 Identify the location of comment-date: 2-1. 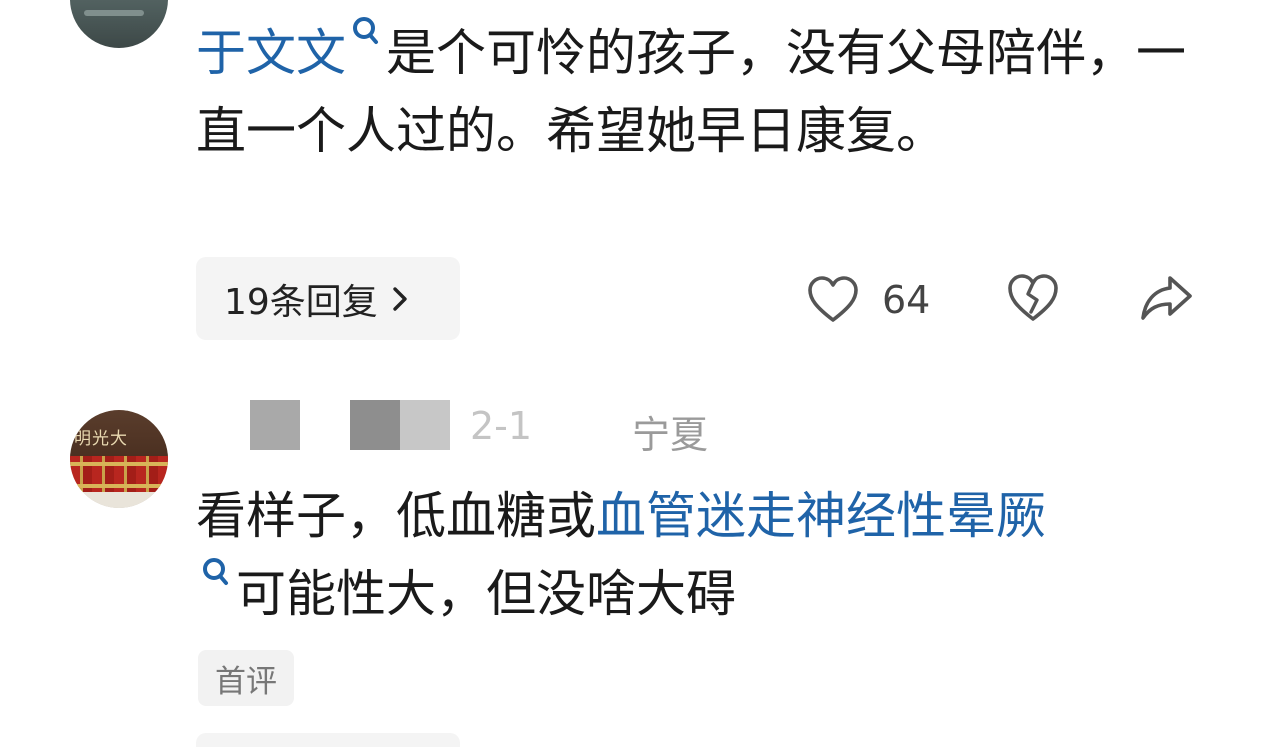
(501, 426).